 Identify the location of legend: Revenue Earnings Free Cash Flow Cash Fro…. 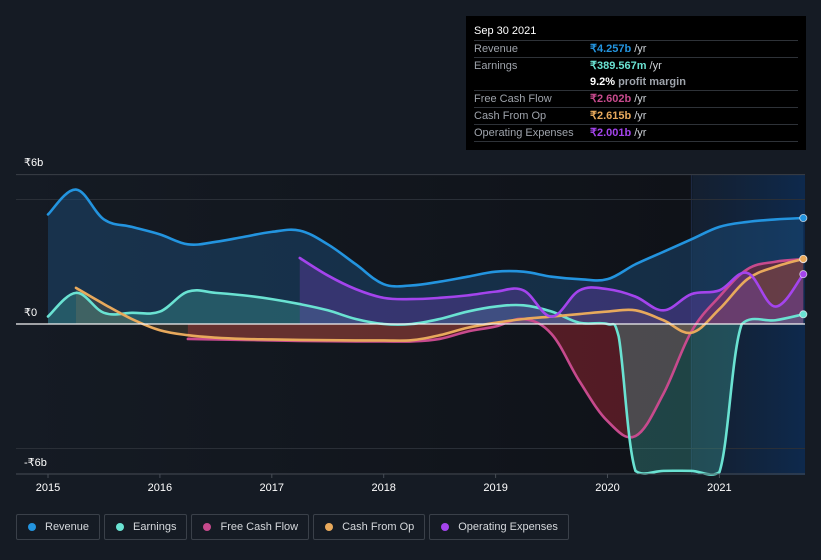
(292, 527).